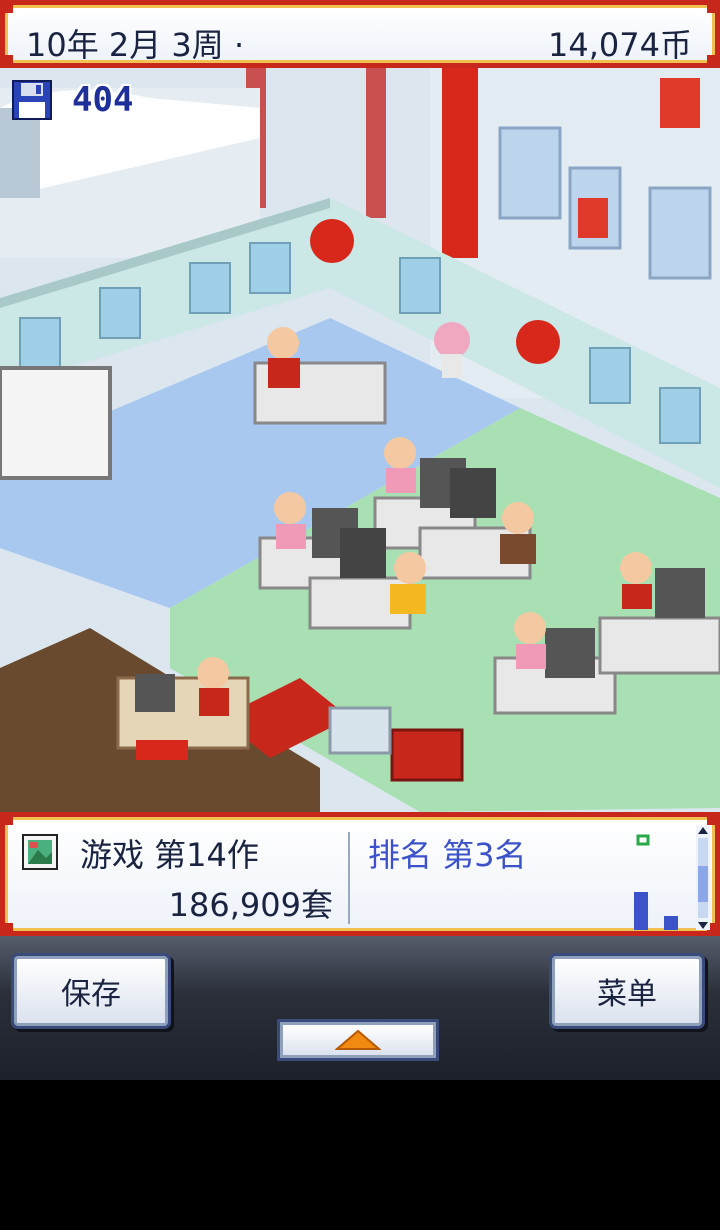 The height and width of the screenshot is (1230, 720). I want to click on save-counter-value: 404, so click(103, 100).